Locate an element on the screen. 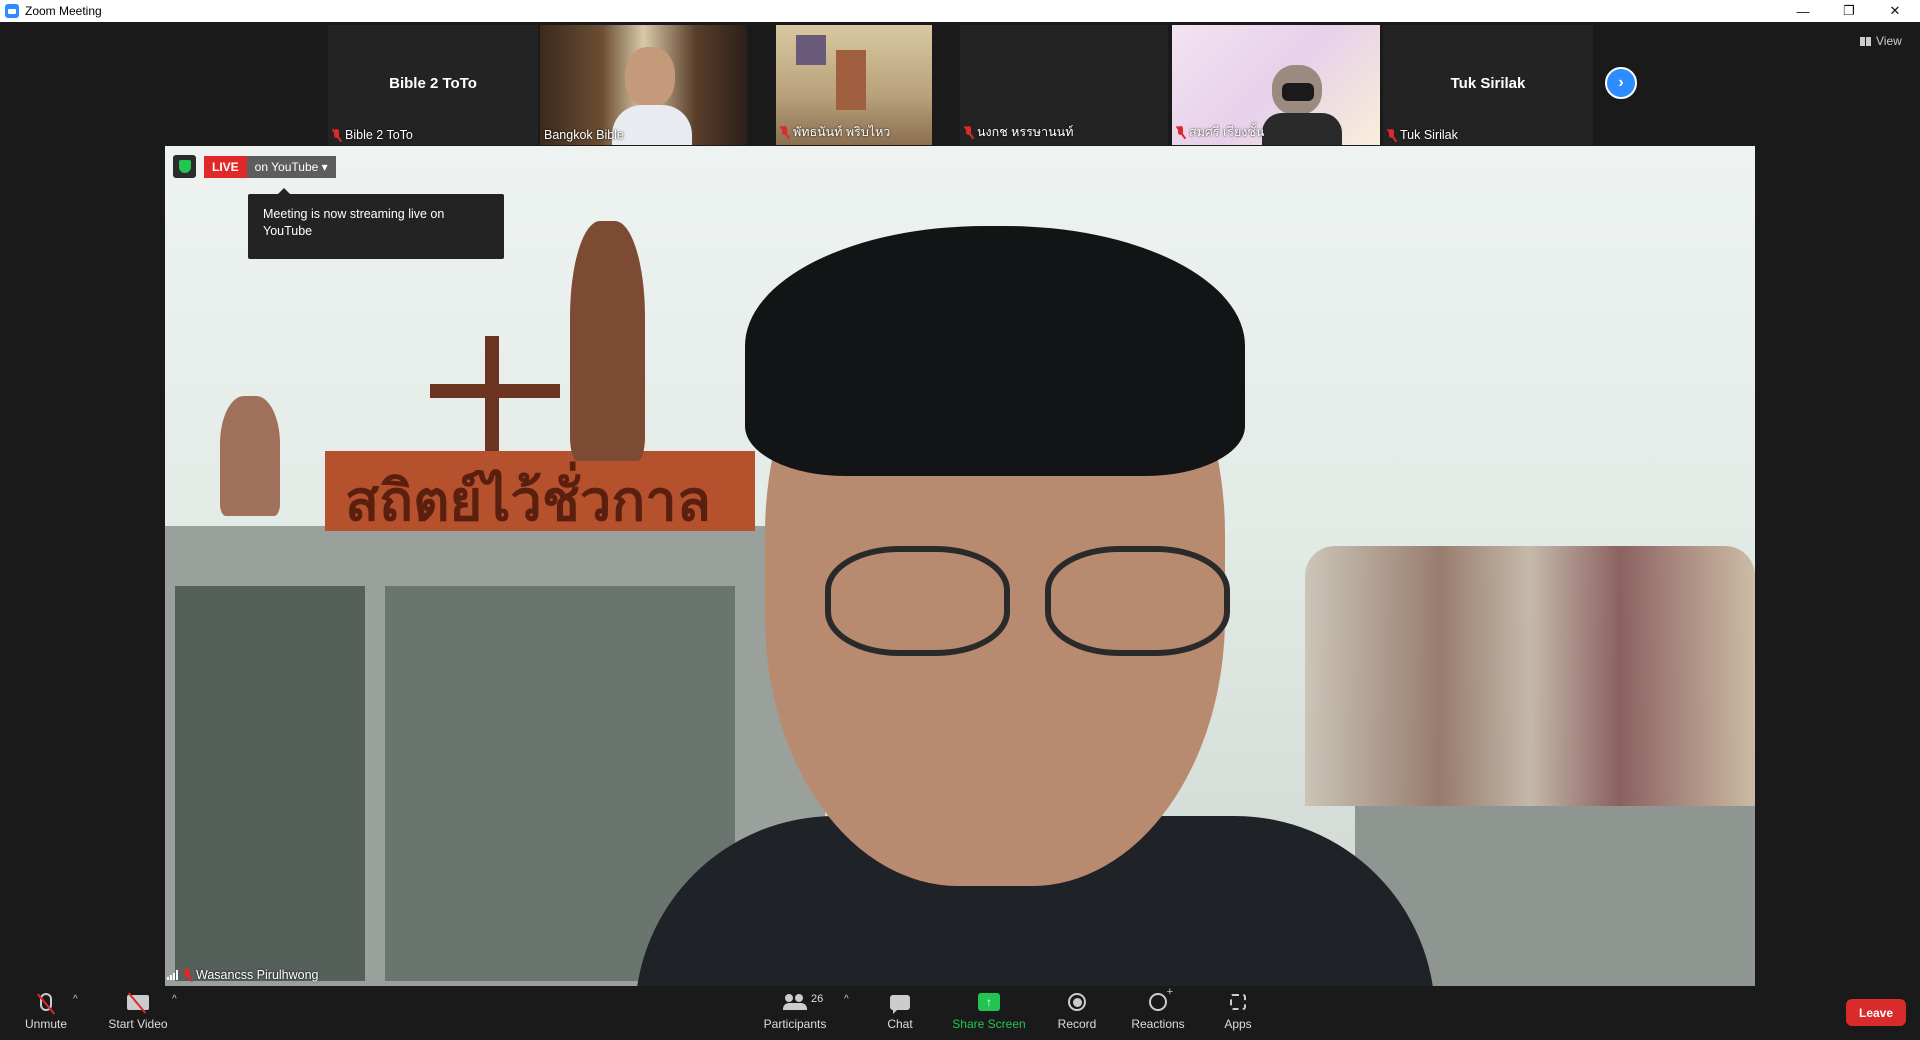 The image size is (1920, 1040). participant-big-name: Bible 2 ToTo is located at coordinates (433, 83).